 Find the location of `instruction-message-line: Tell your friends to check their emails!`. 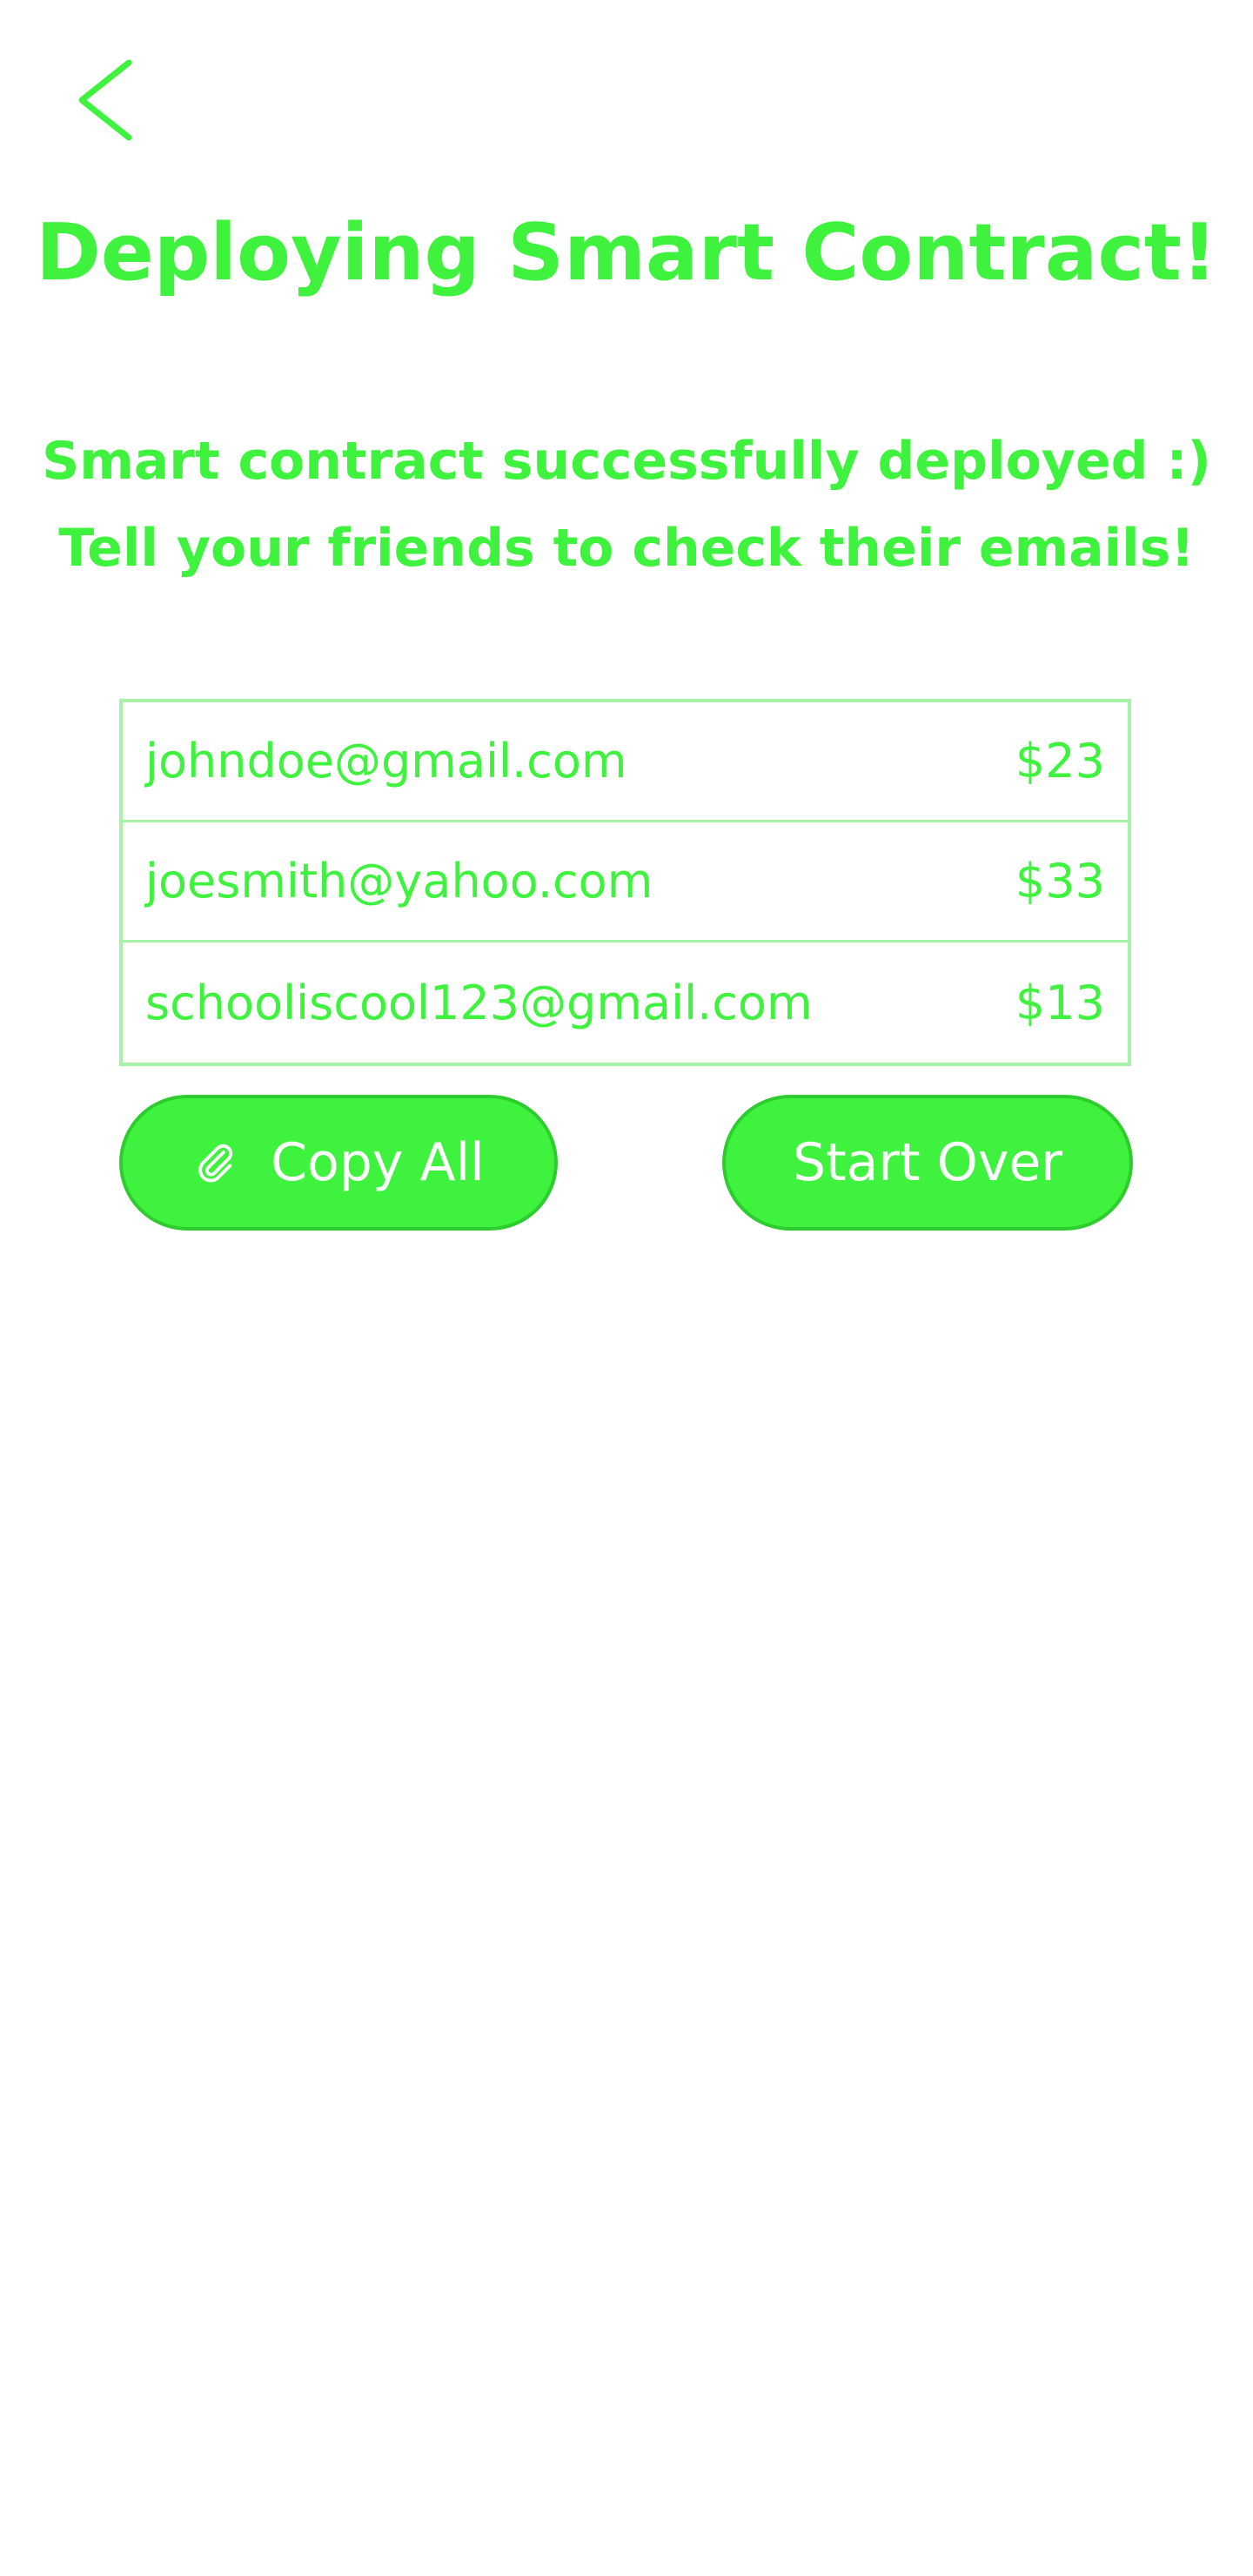

instruction-message-line: Tell your friends to check their emails! is located at coordinates (626, 549).